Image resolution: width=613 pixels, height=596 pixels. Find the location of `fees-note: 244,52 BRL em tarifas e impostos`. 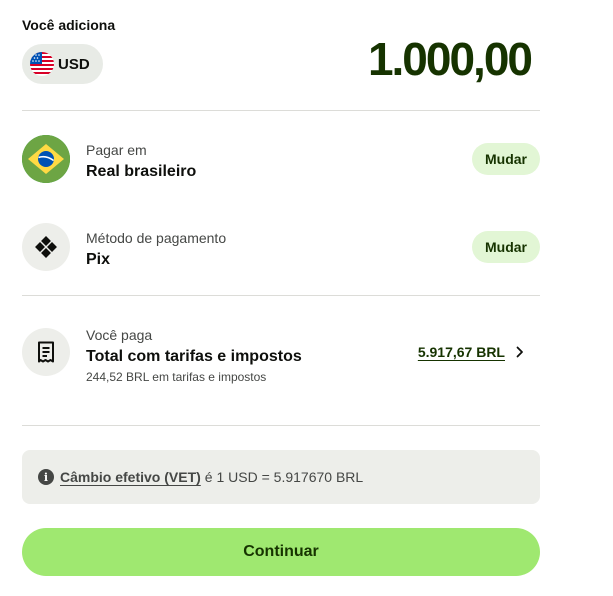

fees-note: 244,52 BRL em tarifas e impostos is located at coordinates (176, 377).